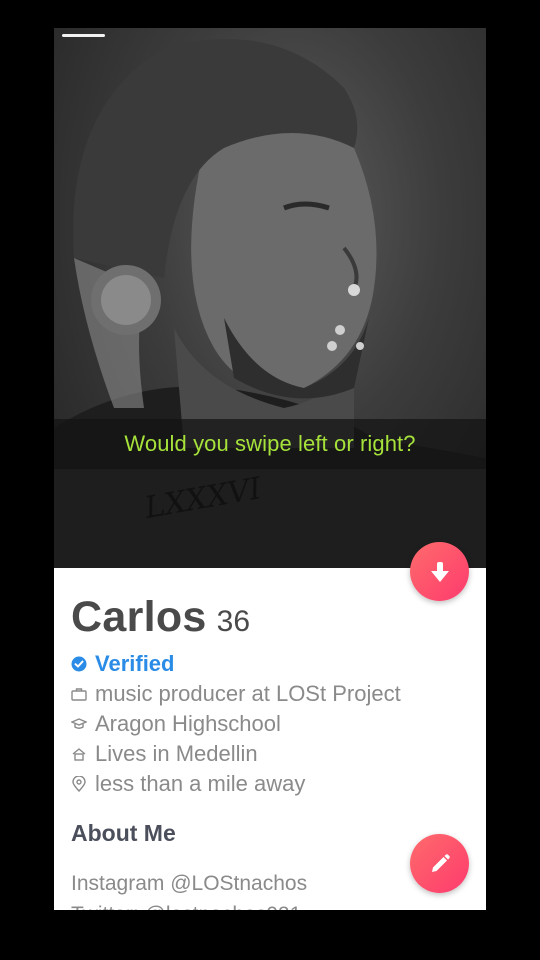  Describe the element at coordinates (83, 35) in the screenshot. I see `photo-progress-indicator` at that location.